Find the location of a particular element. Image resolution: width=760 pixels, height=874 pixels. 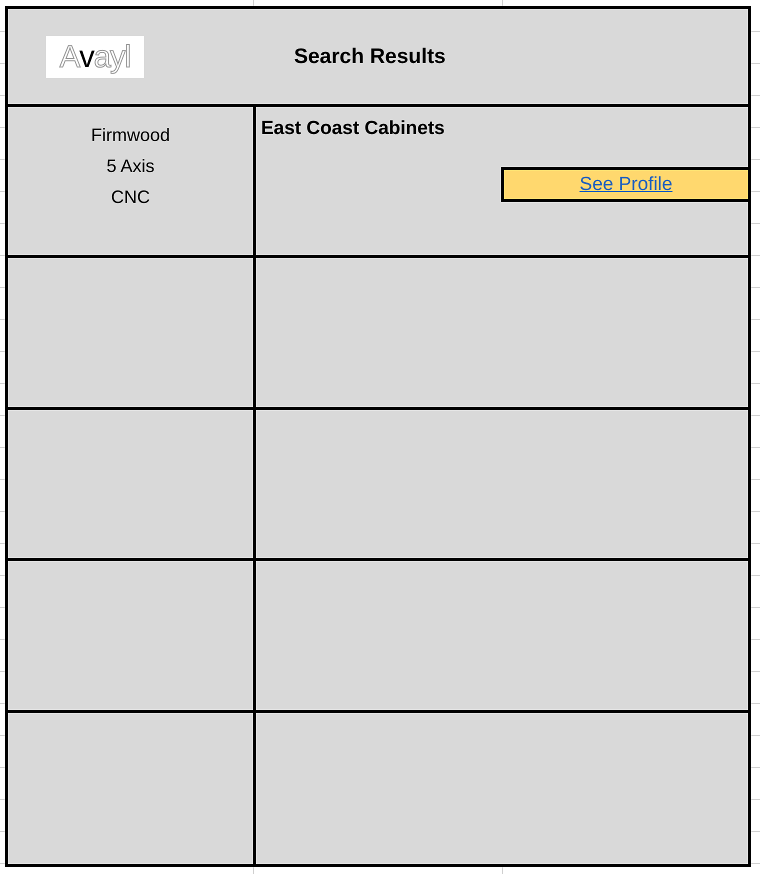

detail-text: Firmwood is located at coordinates (130, 135).